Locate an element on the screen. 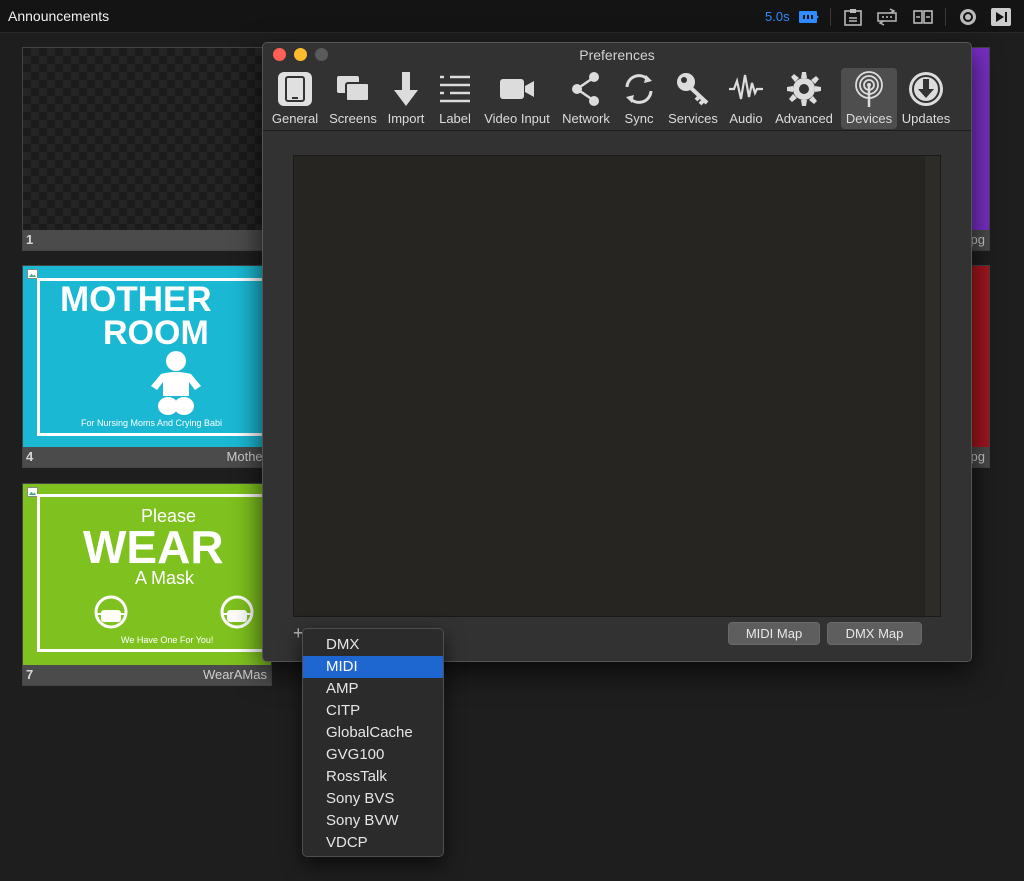  menu-item-globalcache: GlobalCache is located at coordinates (373, 733).